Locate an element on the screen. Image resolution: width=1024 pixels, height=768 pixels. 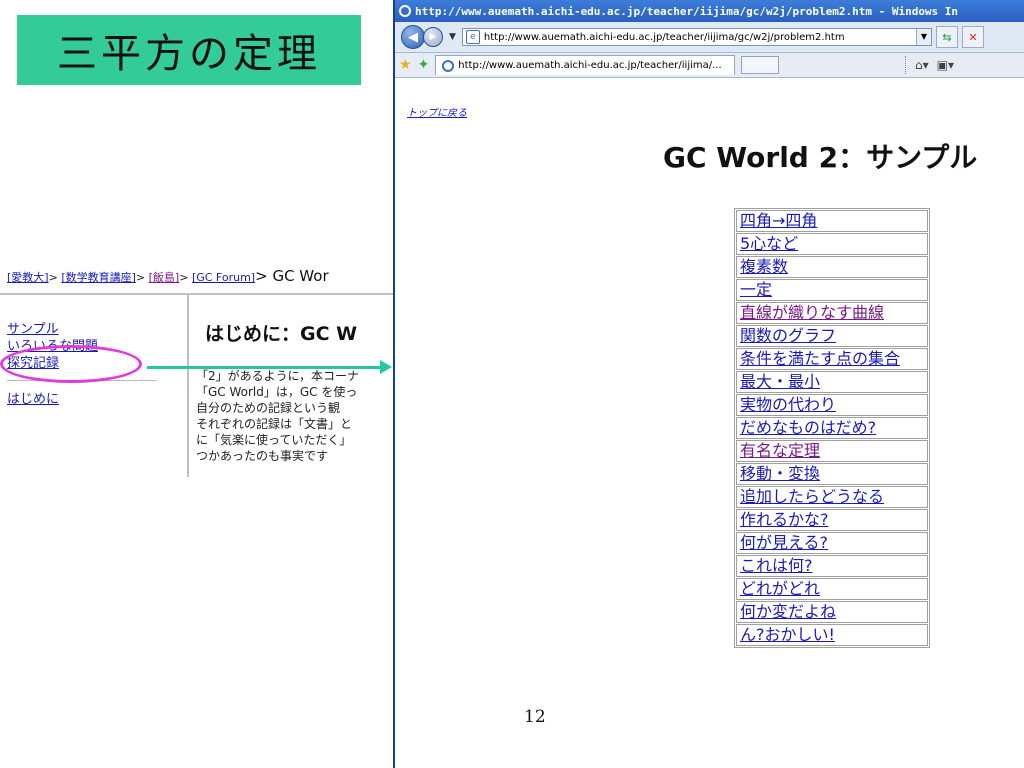
toolbar-separator is located at coordinates (906, 65).